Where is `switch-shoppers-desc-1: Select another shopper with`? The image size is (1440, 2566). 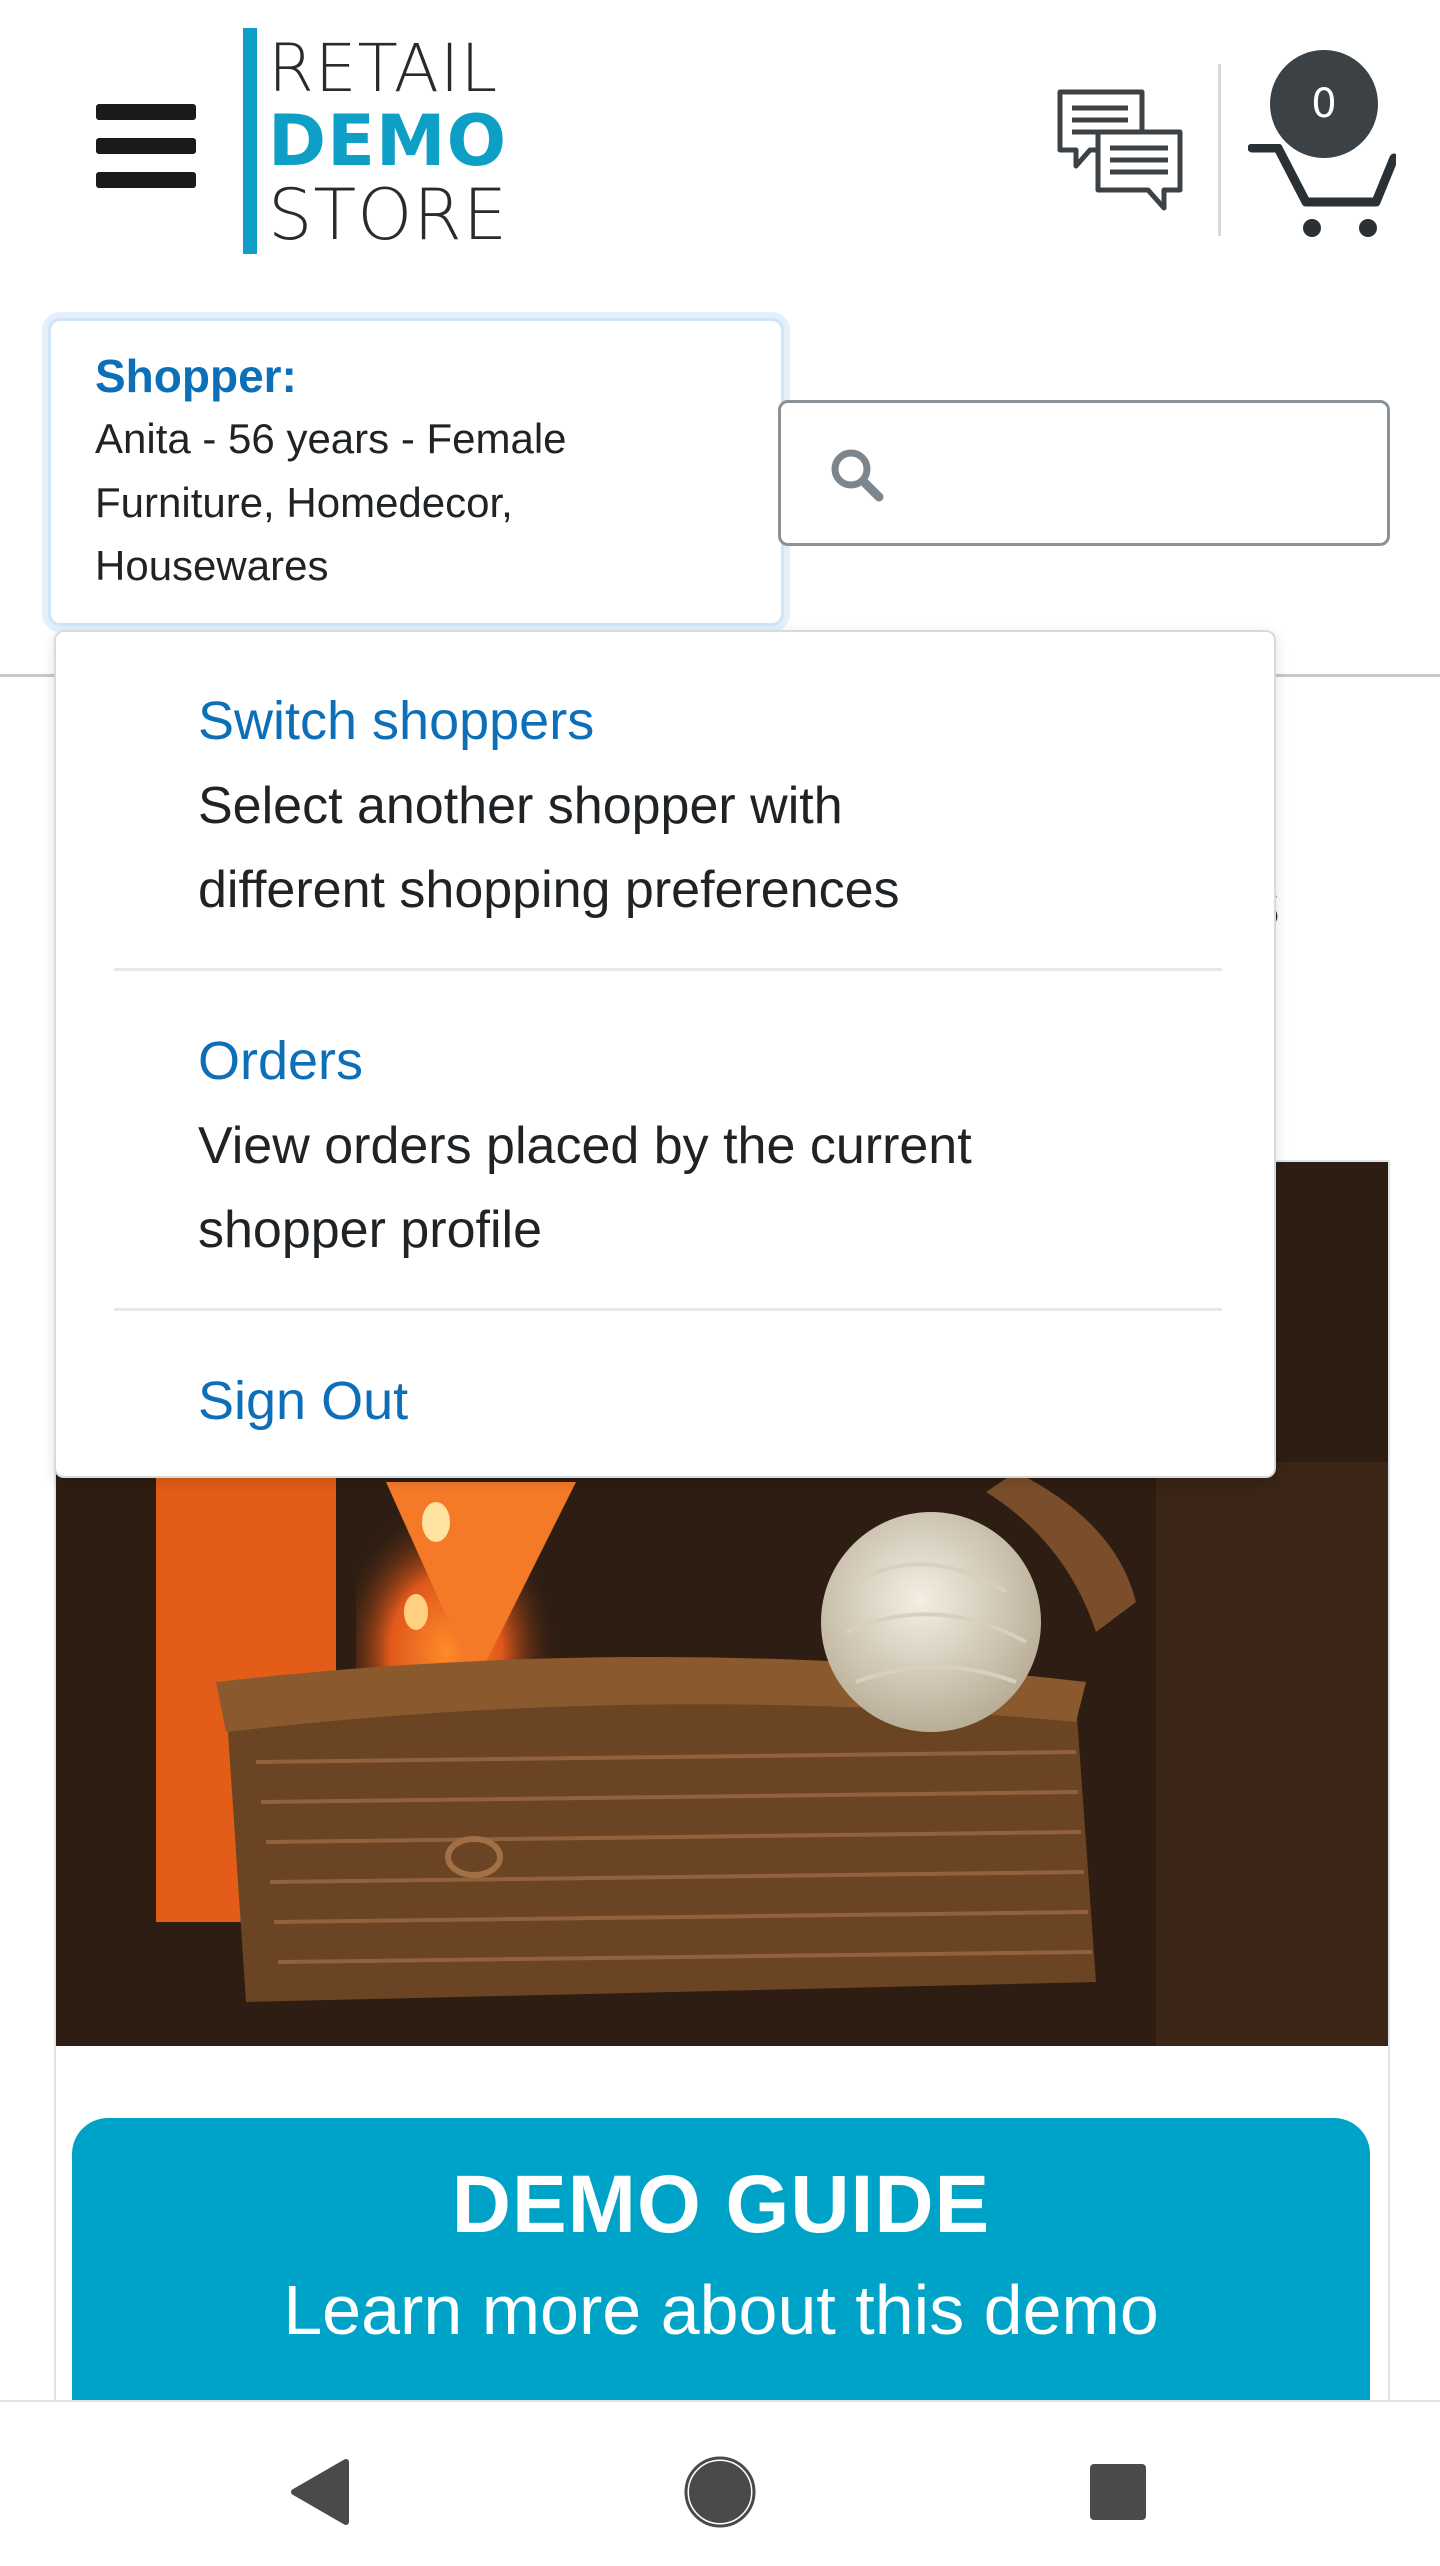
switch-shoppers-desc-1: Select another shopper with is located at coordinates (520, 805).